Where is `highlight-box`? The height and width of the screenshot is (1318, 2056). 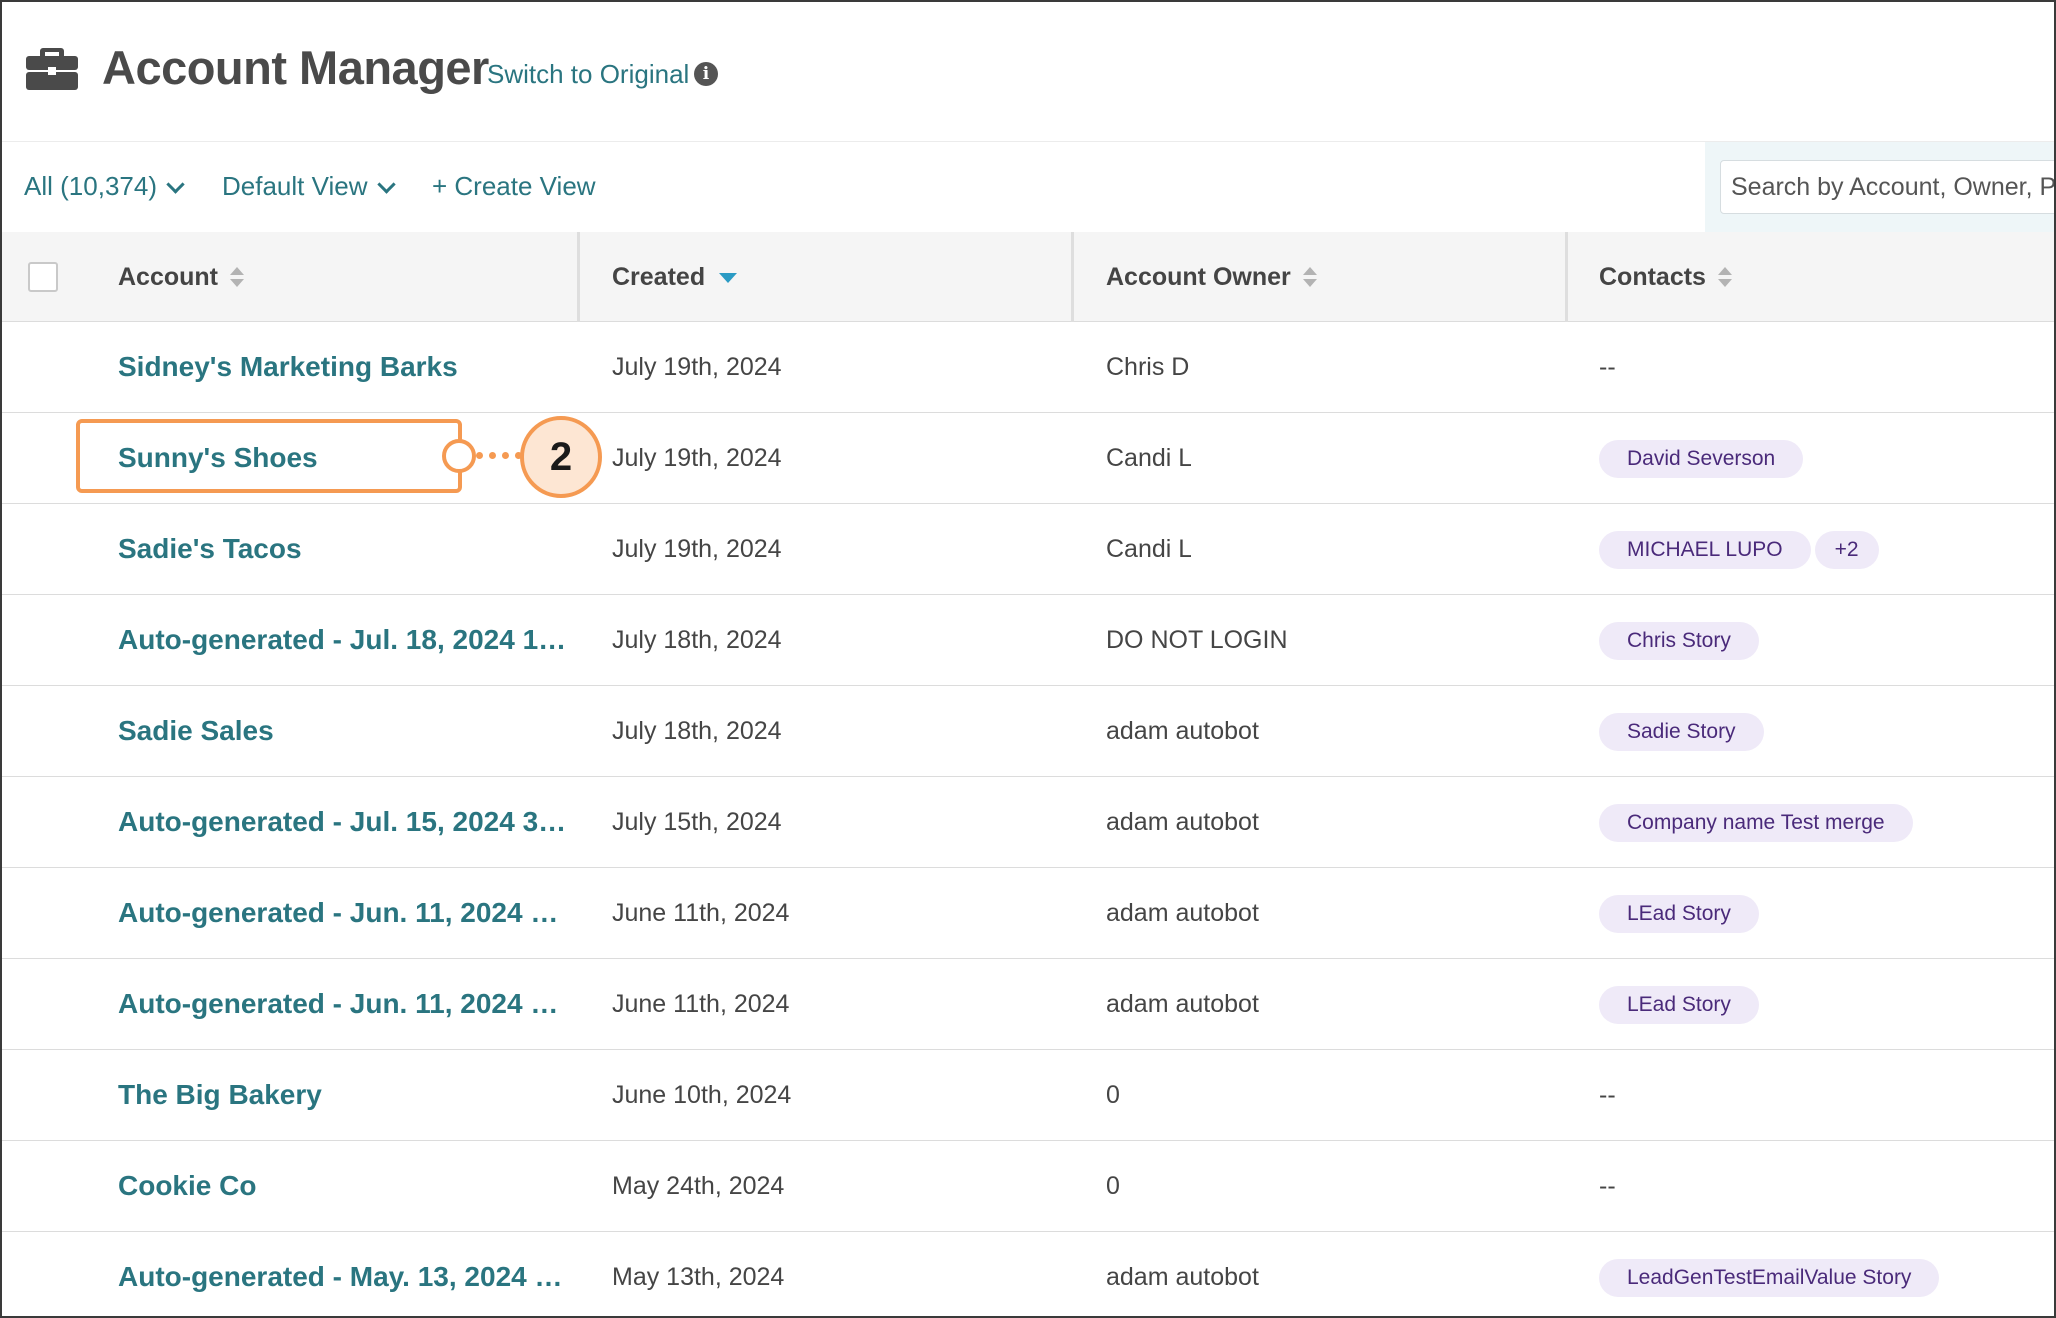 highlight-box is located at coordinates (269, 456).